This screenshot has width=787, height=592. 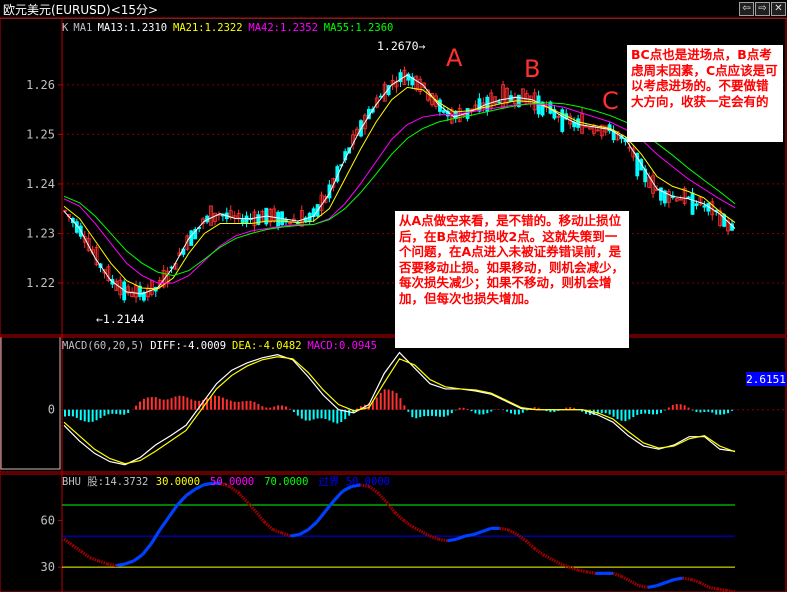 I want to click on ma-legend-item: MA21:1.2322, so click(x=208, y=28).